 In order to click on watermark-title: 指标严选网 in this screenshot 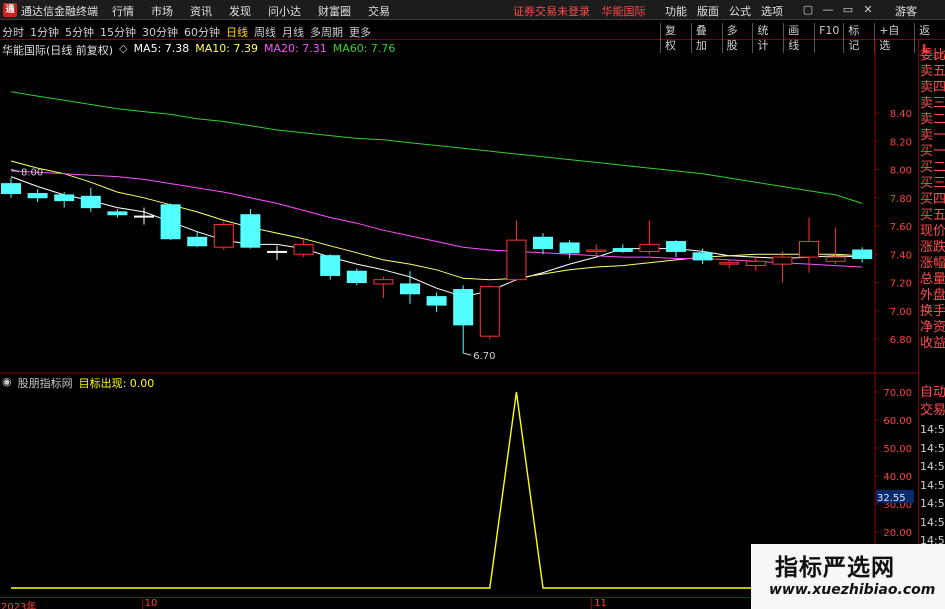, I will do `click(835, 568)`.